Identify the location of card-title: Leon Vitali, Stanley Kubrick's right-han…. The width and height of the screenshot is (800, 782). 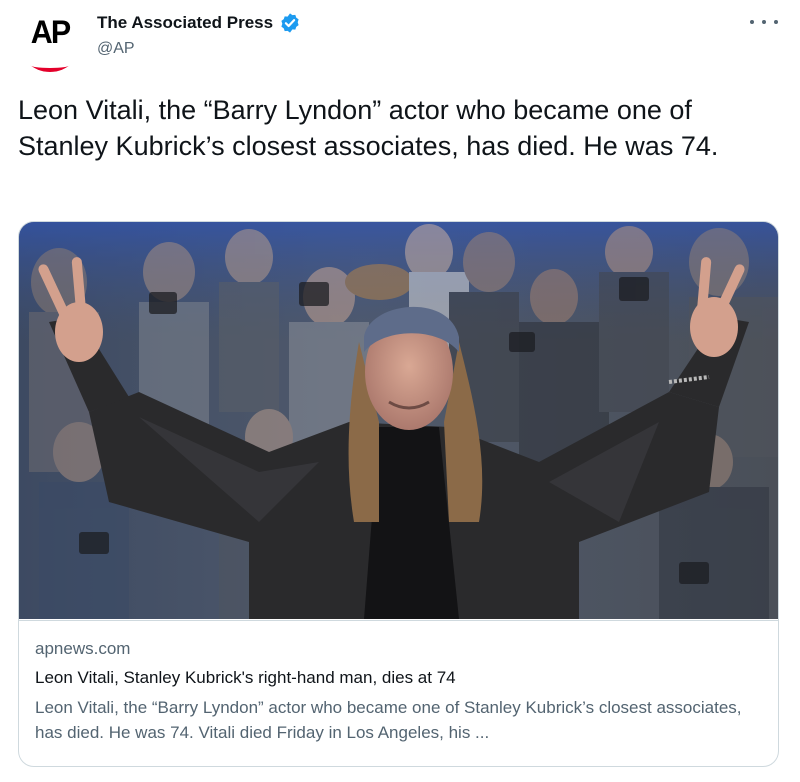
(245, 677).